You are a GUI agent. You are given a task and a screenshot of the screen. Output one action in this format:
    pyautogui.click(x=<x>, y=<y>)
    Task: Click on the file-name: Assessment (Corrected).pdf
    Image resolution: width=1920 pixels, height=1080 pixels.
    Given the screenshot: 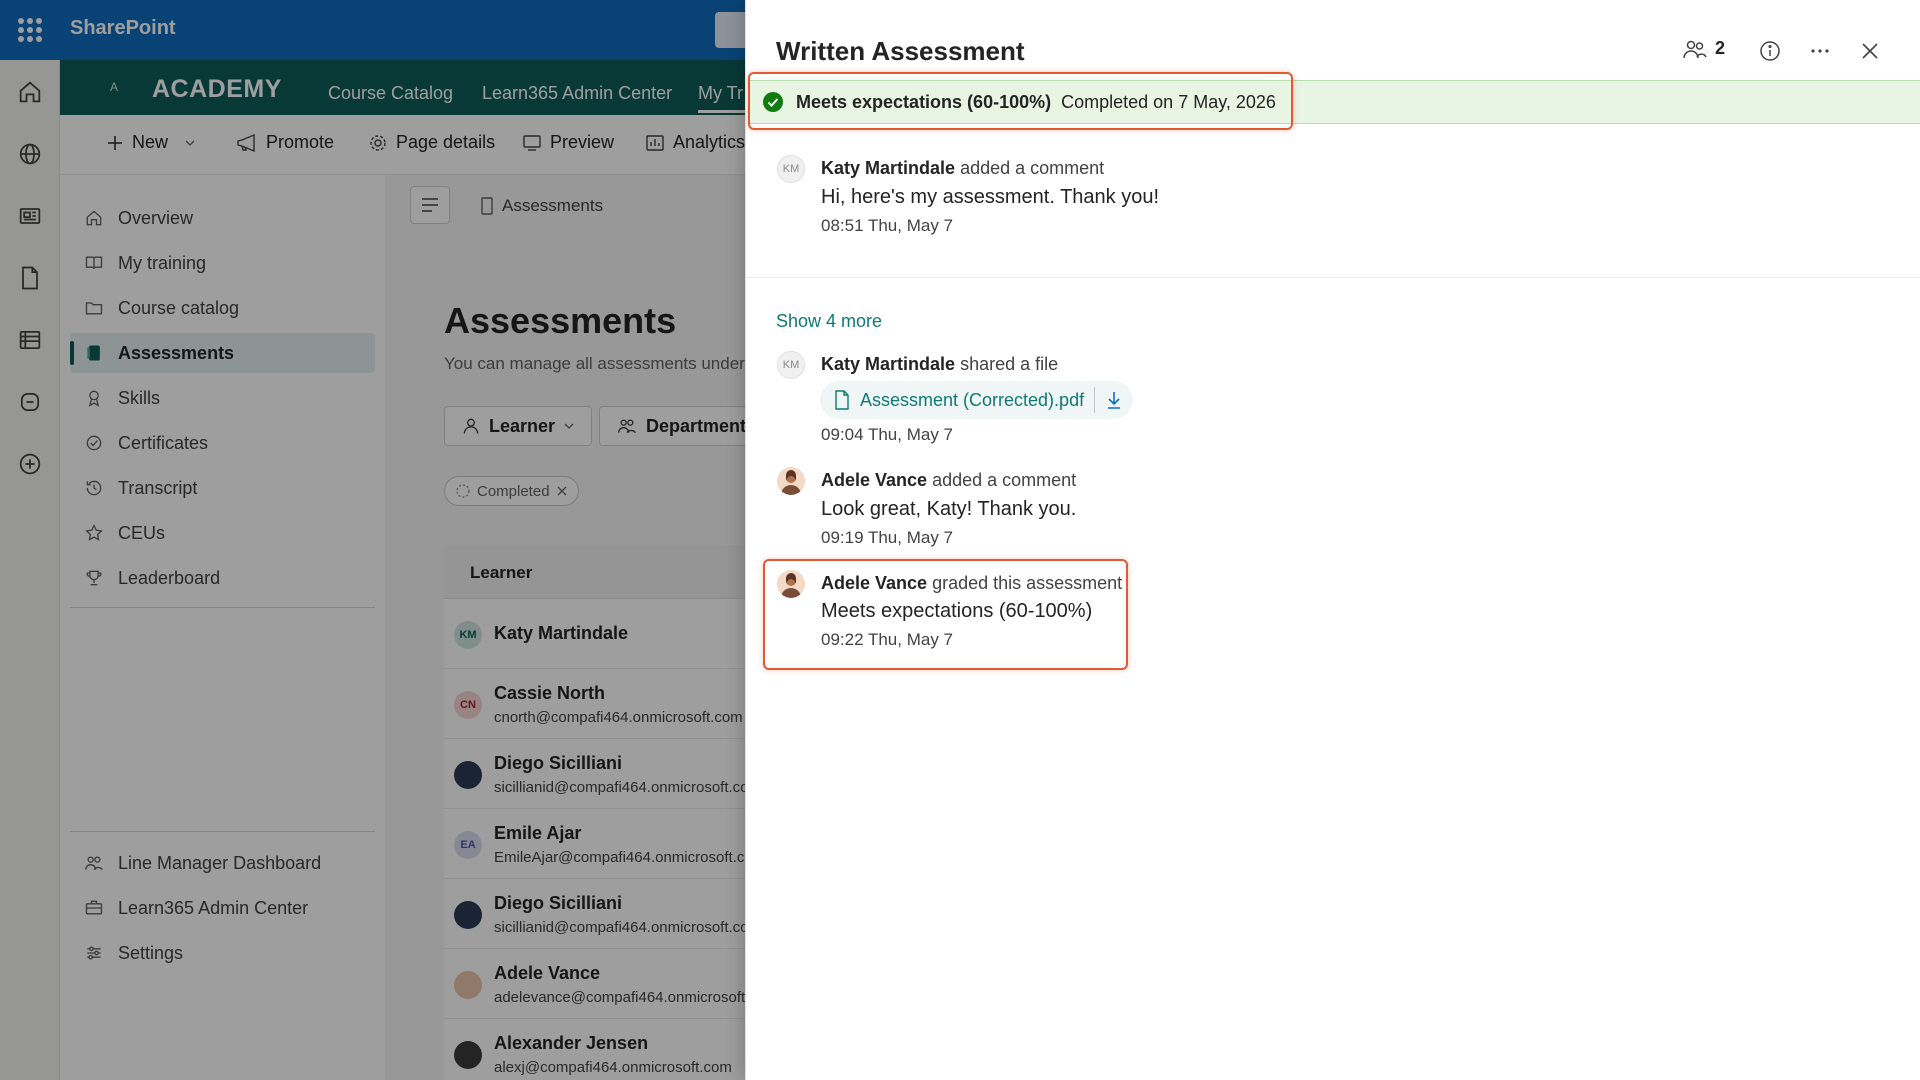 What is the action you would take?
    pyautogui.click(x=972, y=400)
    